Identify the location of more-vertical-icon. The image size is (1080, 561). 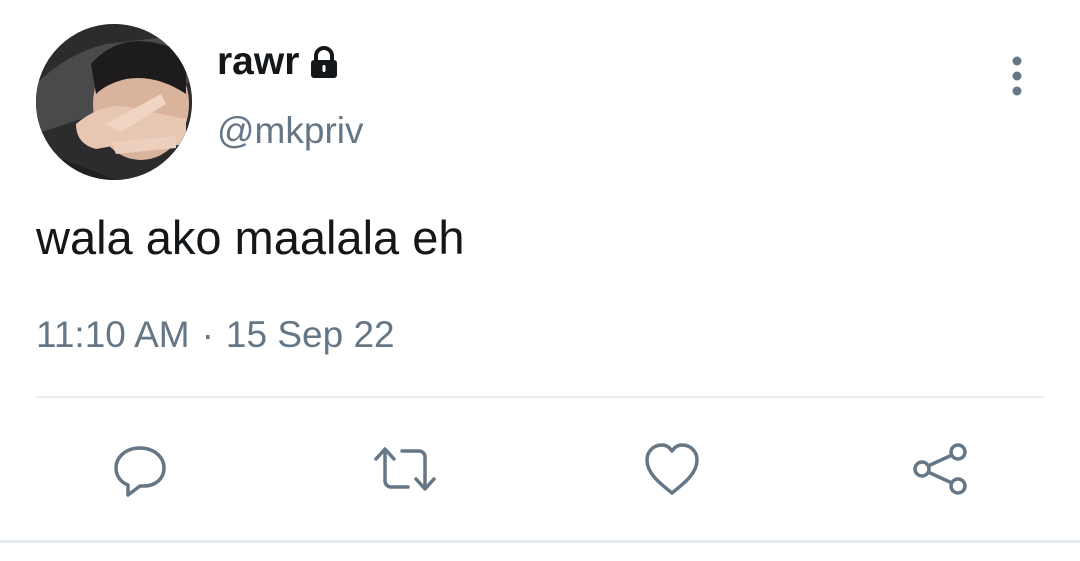
(1017, 76).